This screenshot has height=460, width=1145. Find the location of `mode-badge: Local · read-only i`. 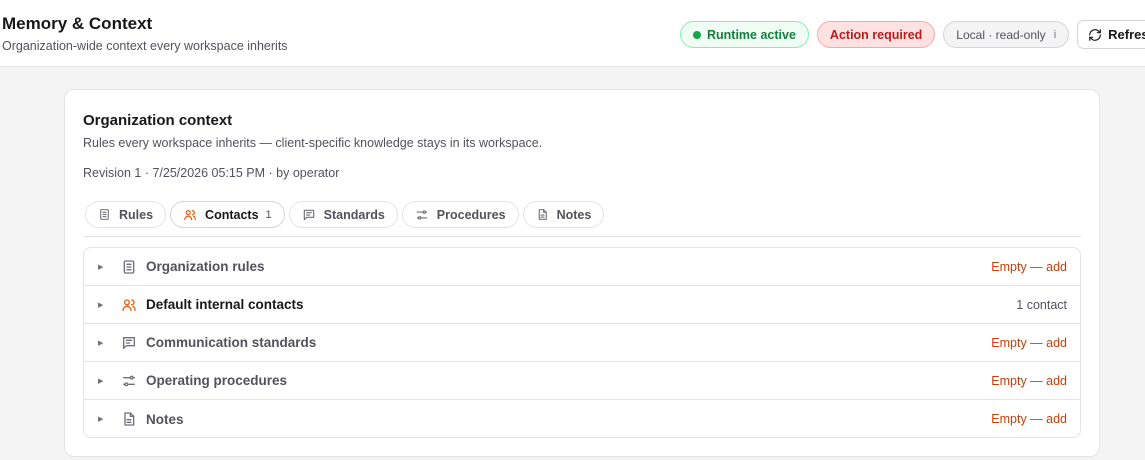

mode-badge: Local · read-only i is located at coordinates (1006, 34).